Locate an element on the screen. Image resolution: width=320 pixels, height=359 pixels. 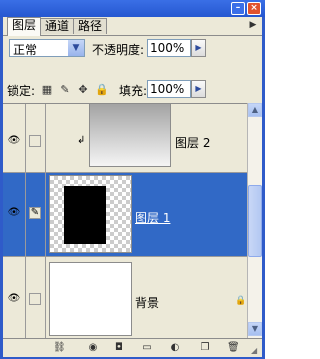
adjustment-layer-icon: ◐ is located at coordinates (175, 348).